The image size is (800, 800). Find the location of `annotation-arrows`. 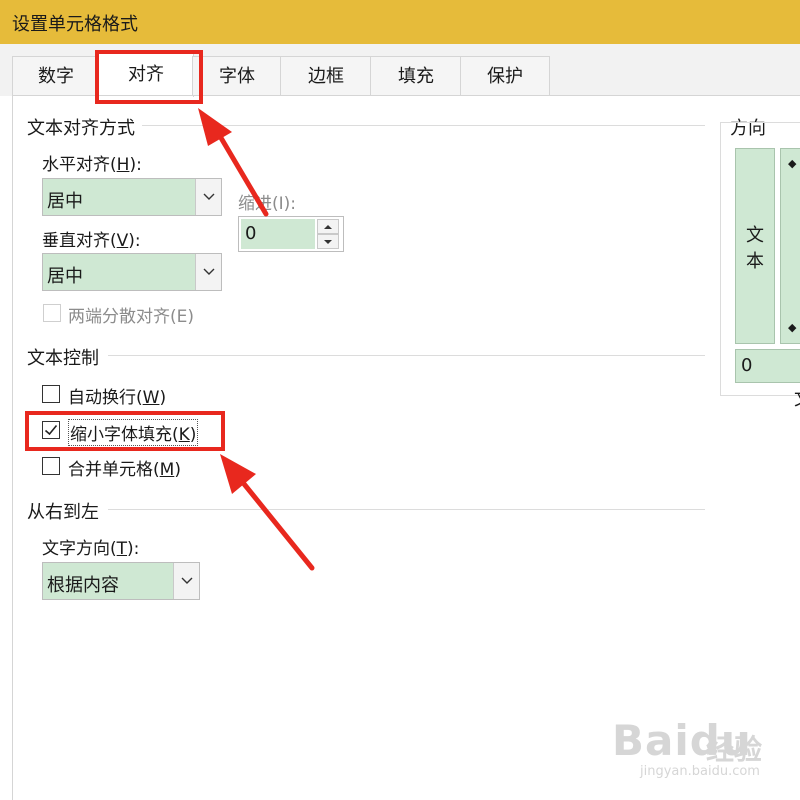

annotation-arrows is located at coordinates (256, 339).